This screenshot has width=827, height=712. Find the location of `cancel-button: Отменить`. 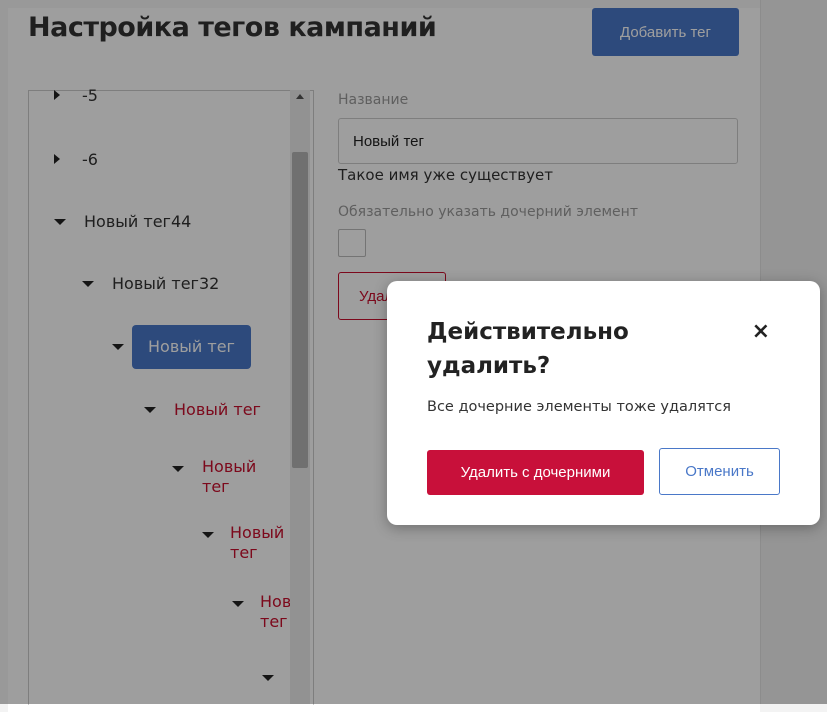

cancel-button: Отменить is located at coordinates (719, 471).